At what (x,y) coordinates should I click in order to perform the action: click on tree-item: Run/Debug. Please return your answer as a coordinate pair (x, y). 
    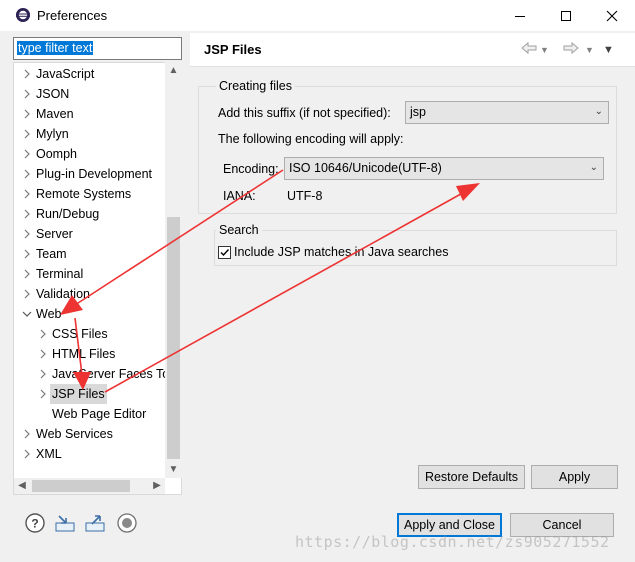
    Looking at the image, I should click on (97, 214).